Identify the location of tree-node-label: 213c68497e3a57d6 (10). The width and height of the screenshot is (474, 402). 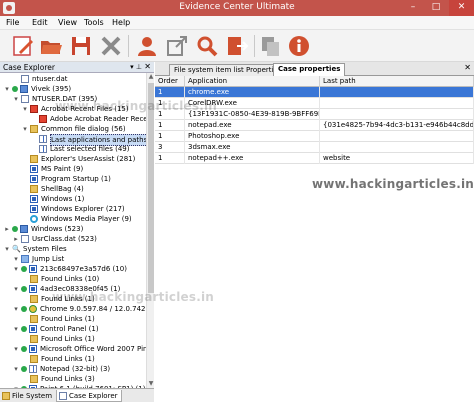
(83, 269).